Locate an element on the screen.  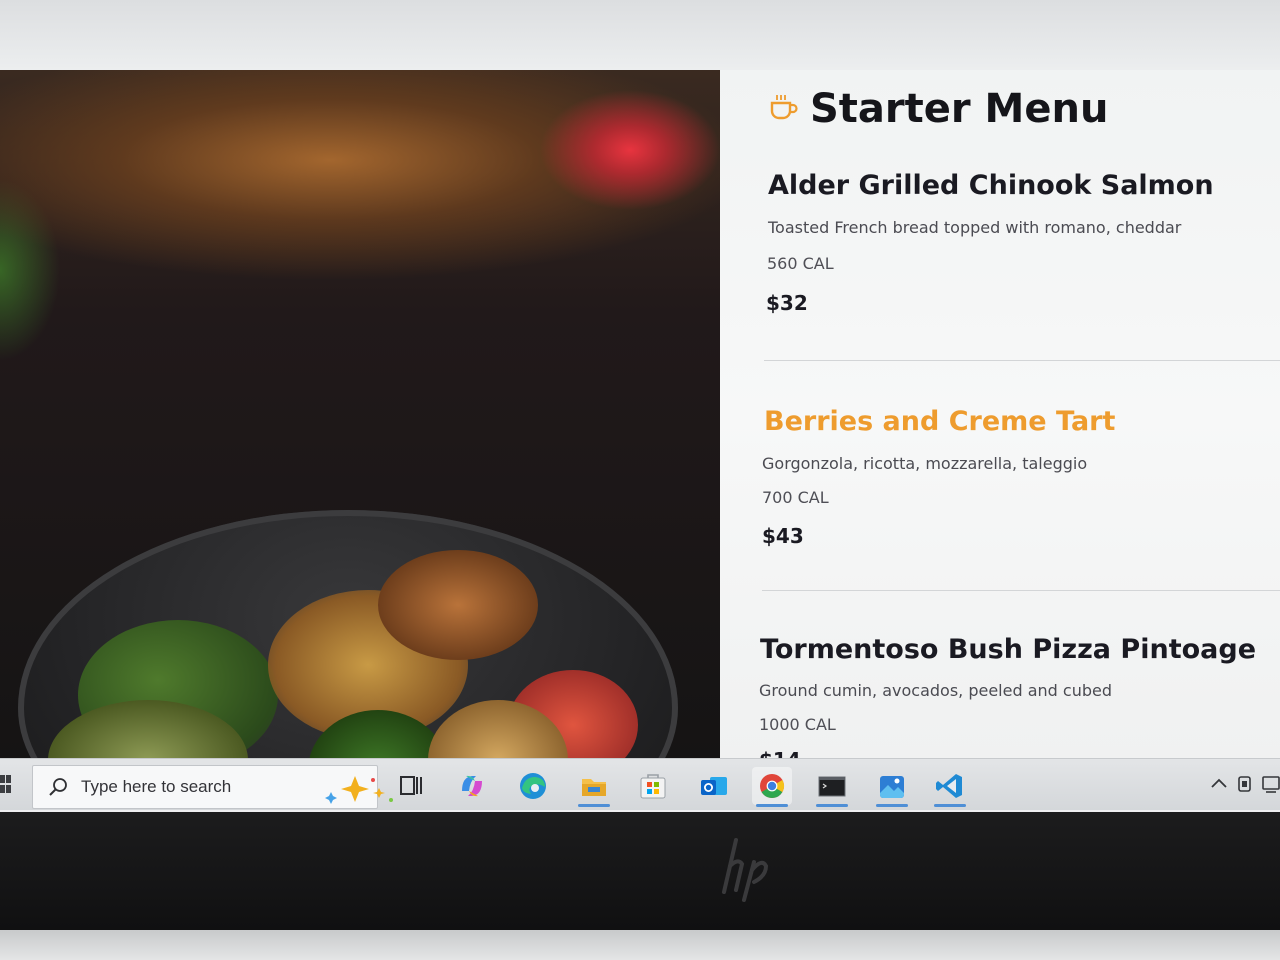
desk-surface is located at coordinates (640, 945).